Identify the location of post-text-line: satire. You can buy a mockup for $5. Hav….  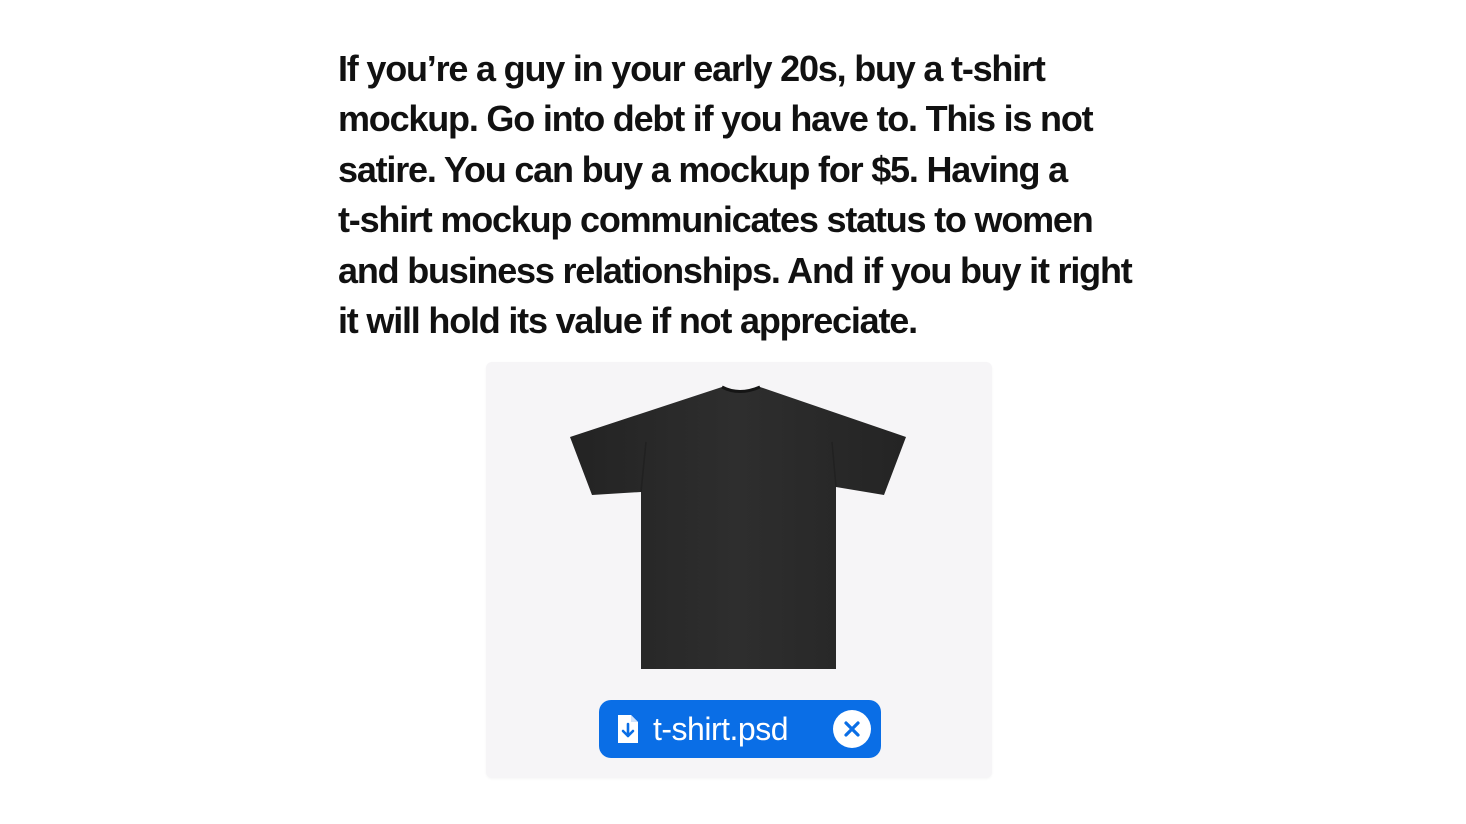
(703, 169).